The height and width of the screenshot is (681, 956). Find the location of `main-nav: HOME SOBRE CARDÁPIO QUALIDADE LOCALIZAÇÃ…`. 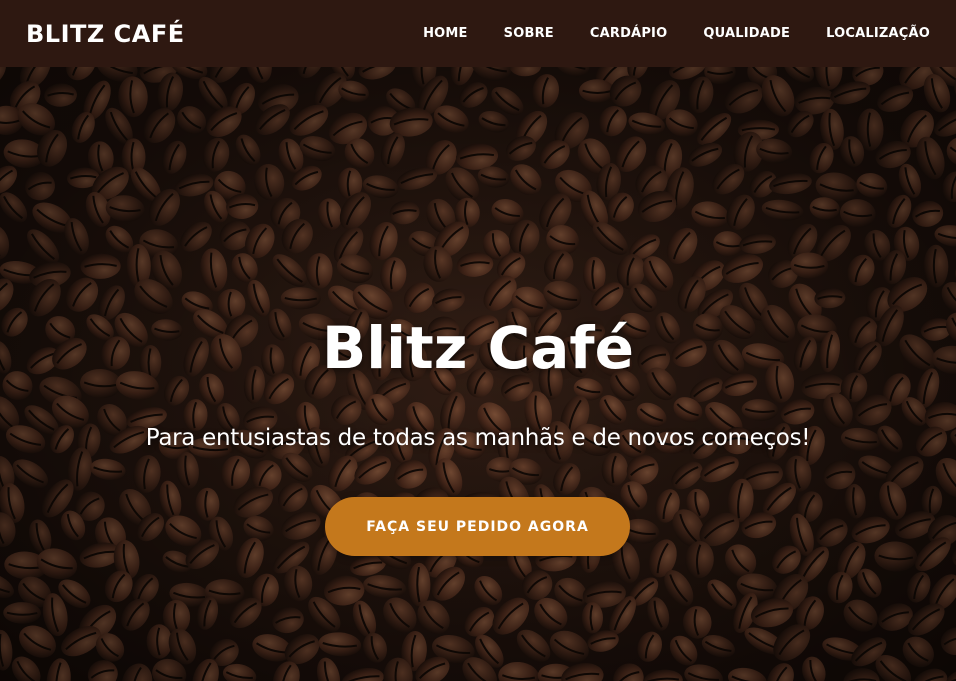

main-nav: HOME SOBRE CARDÁPIO QUALIDADE LOCALIZAÇÃ… is located at coordinates (658, 33).